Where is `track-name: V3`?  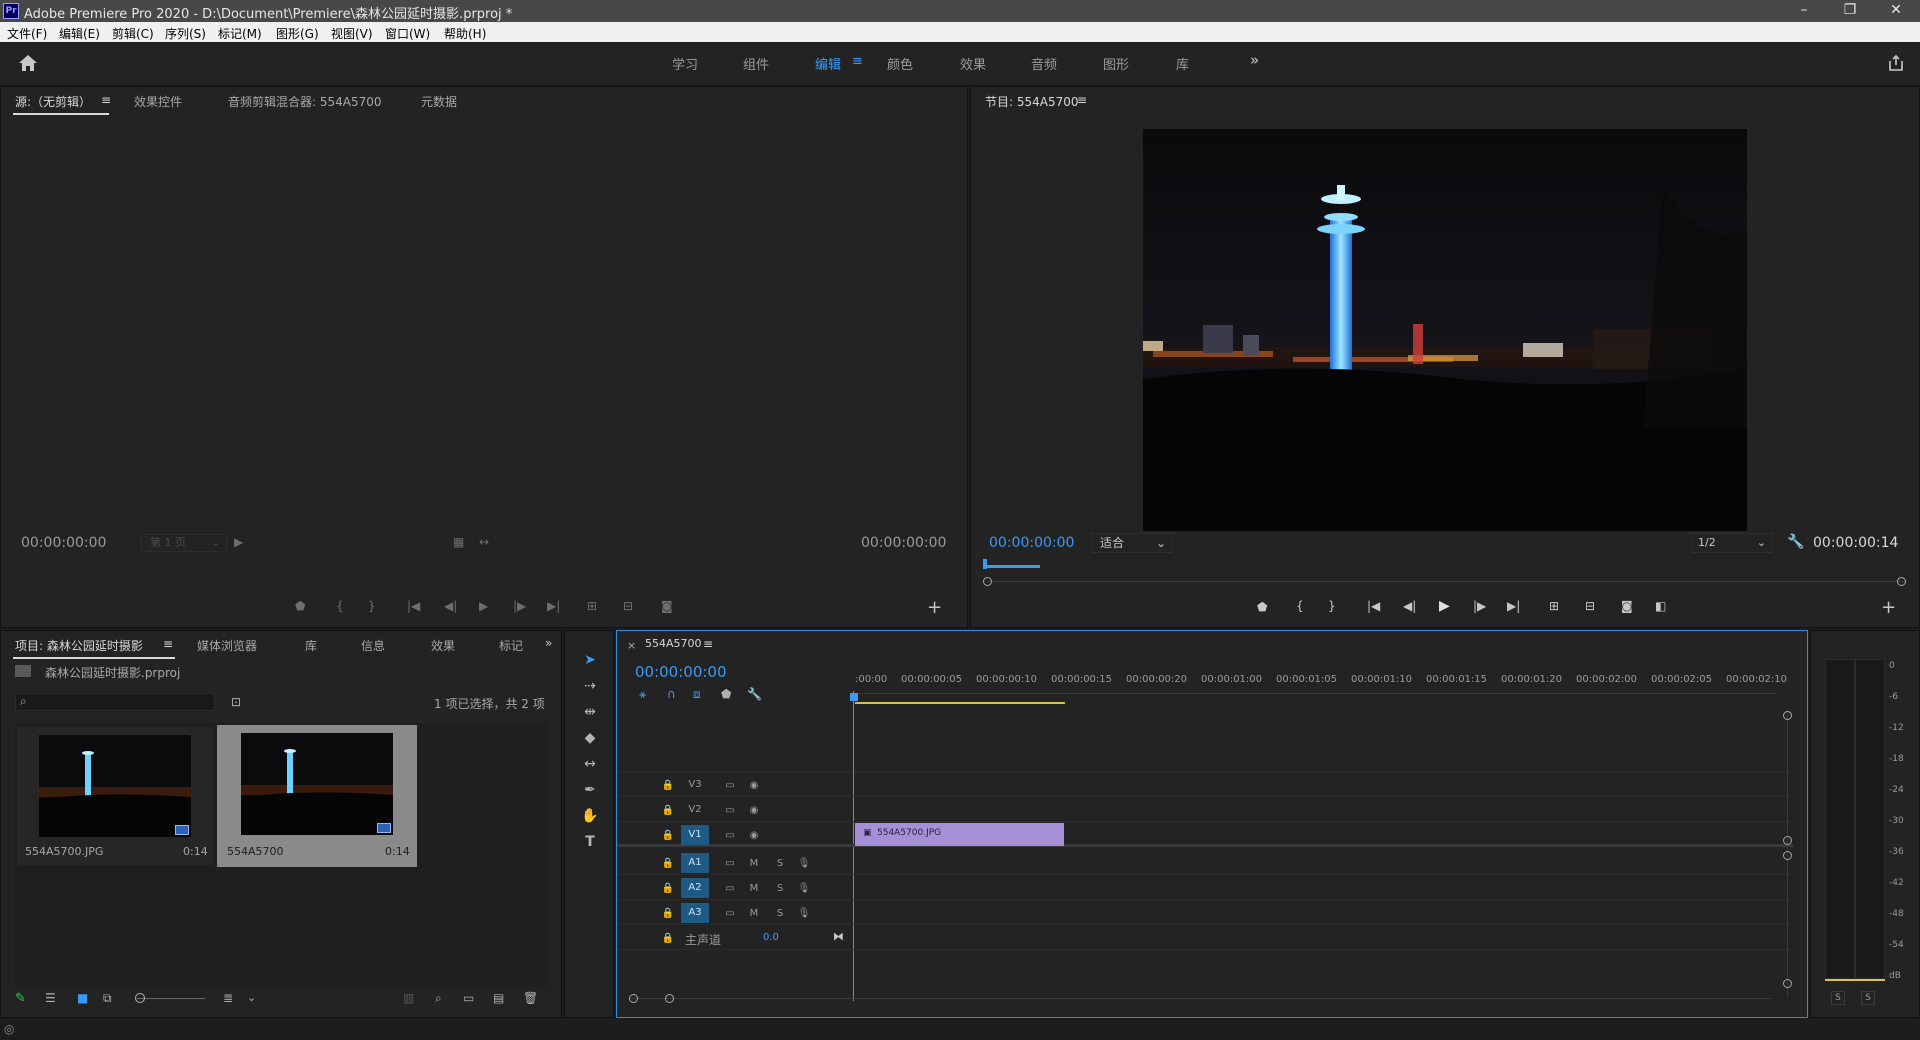
track-name: V3 is located at coordinates (695, 785).